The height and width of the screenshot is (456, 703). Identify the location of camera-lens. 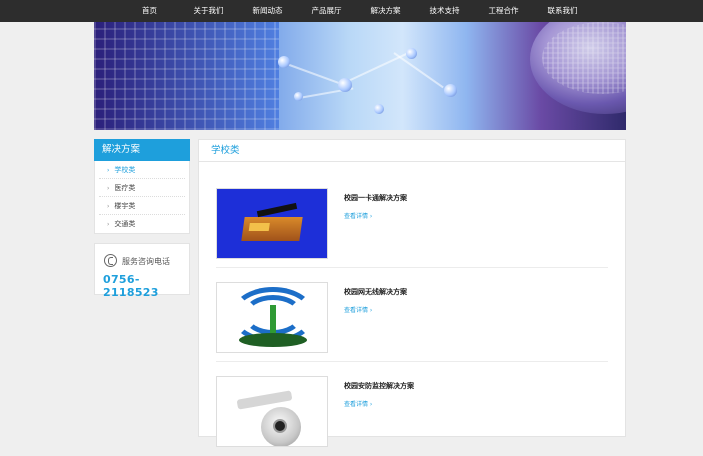
(280, 426).